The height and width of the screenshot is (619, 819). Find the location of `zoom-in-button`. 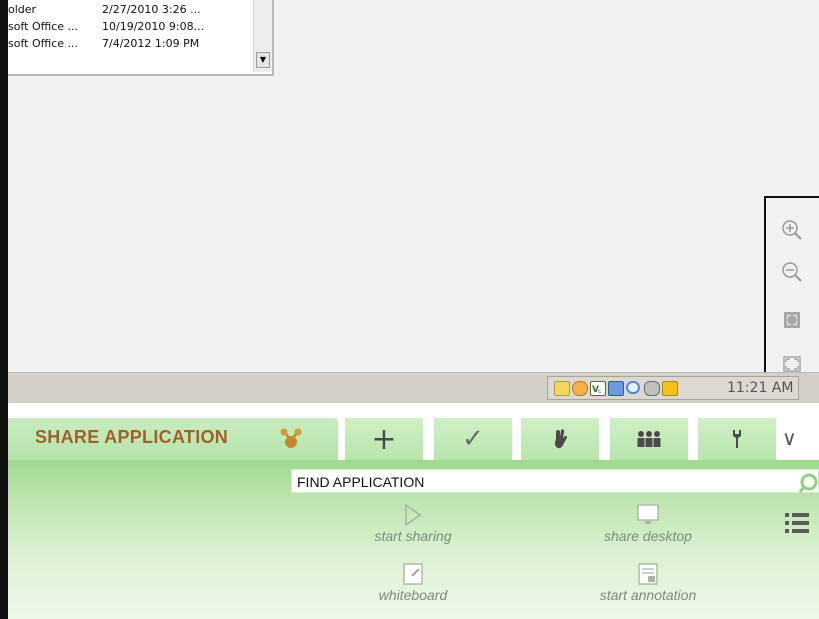

zoom-in-button is located at coordinates (792, 230).